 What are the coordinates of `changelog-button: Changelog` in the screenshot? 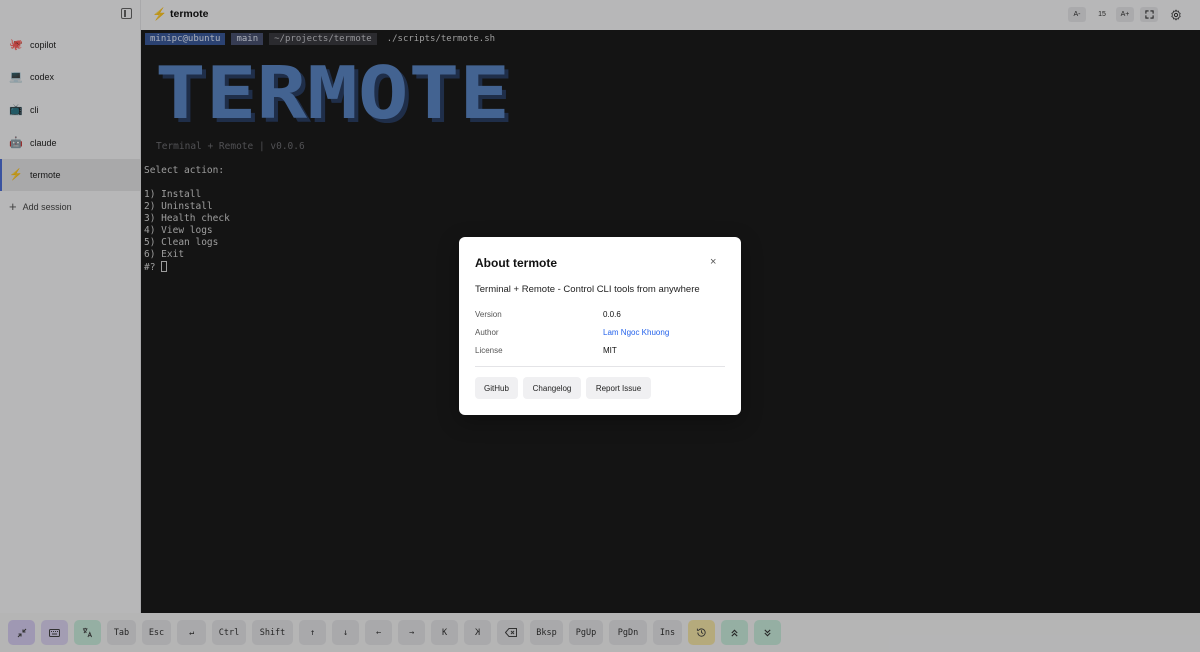 It's located at (552, 388).